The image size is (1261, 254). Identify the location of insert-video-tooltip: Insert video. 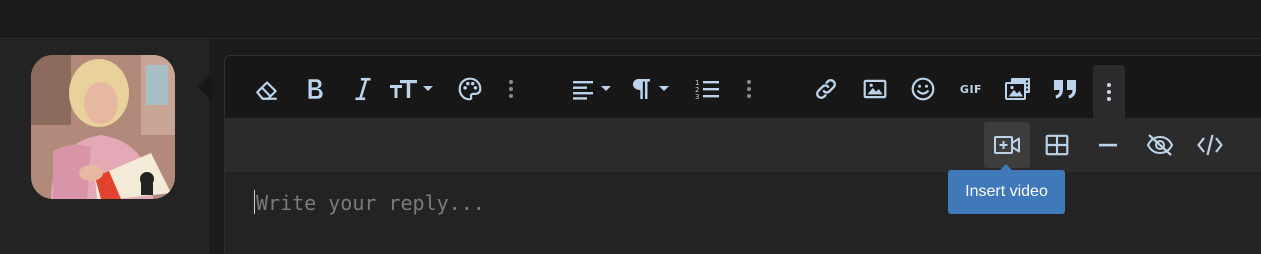
(1006, 192).